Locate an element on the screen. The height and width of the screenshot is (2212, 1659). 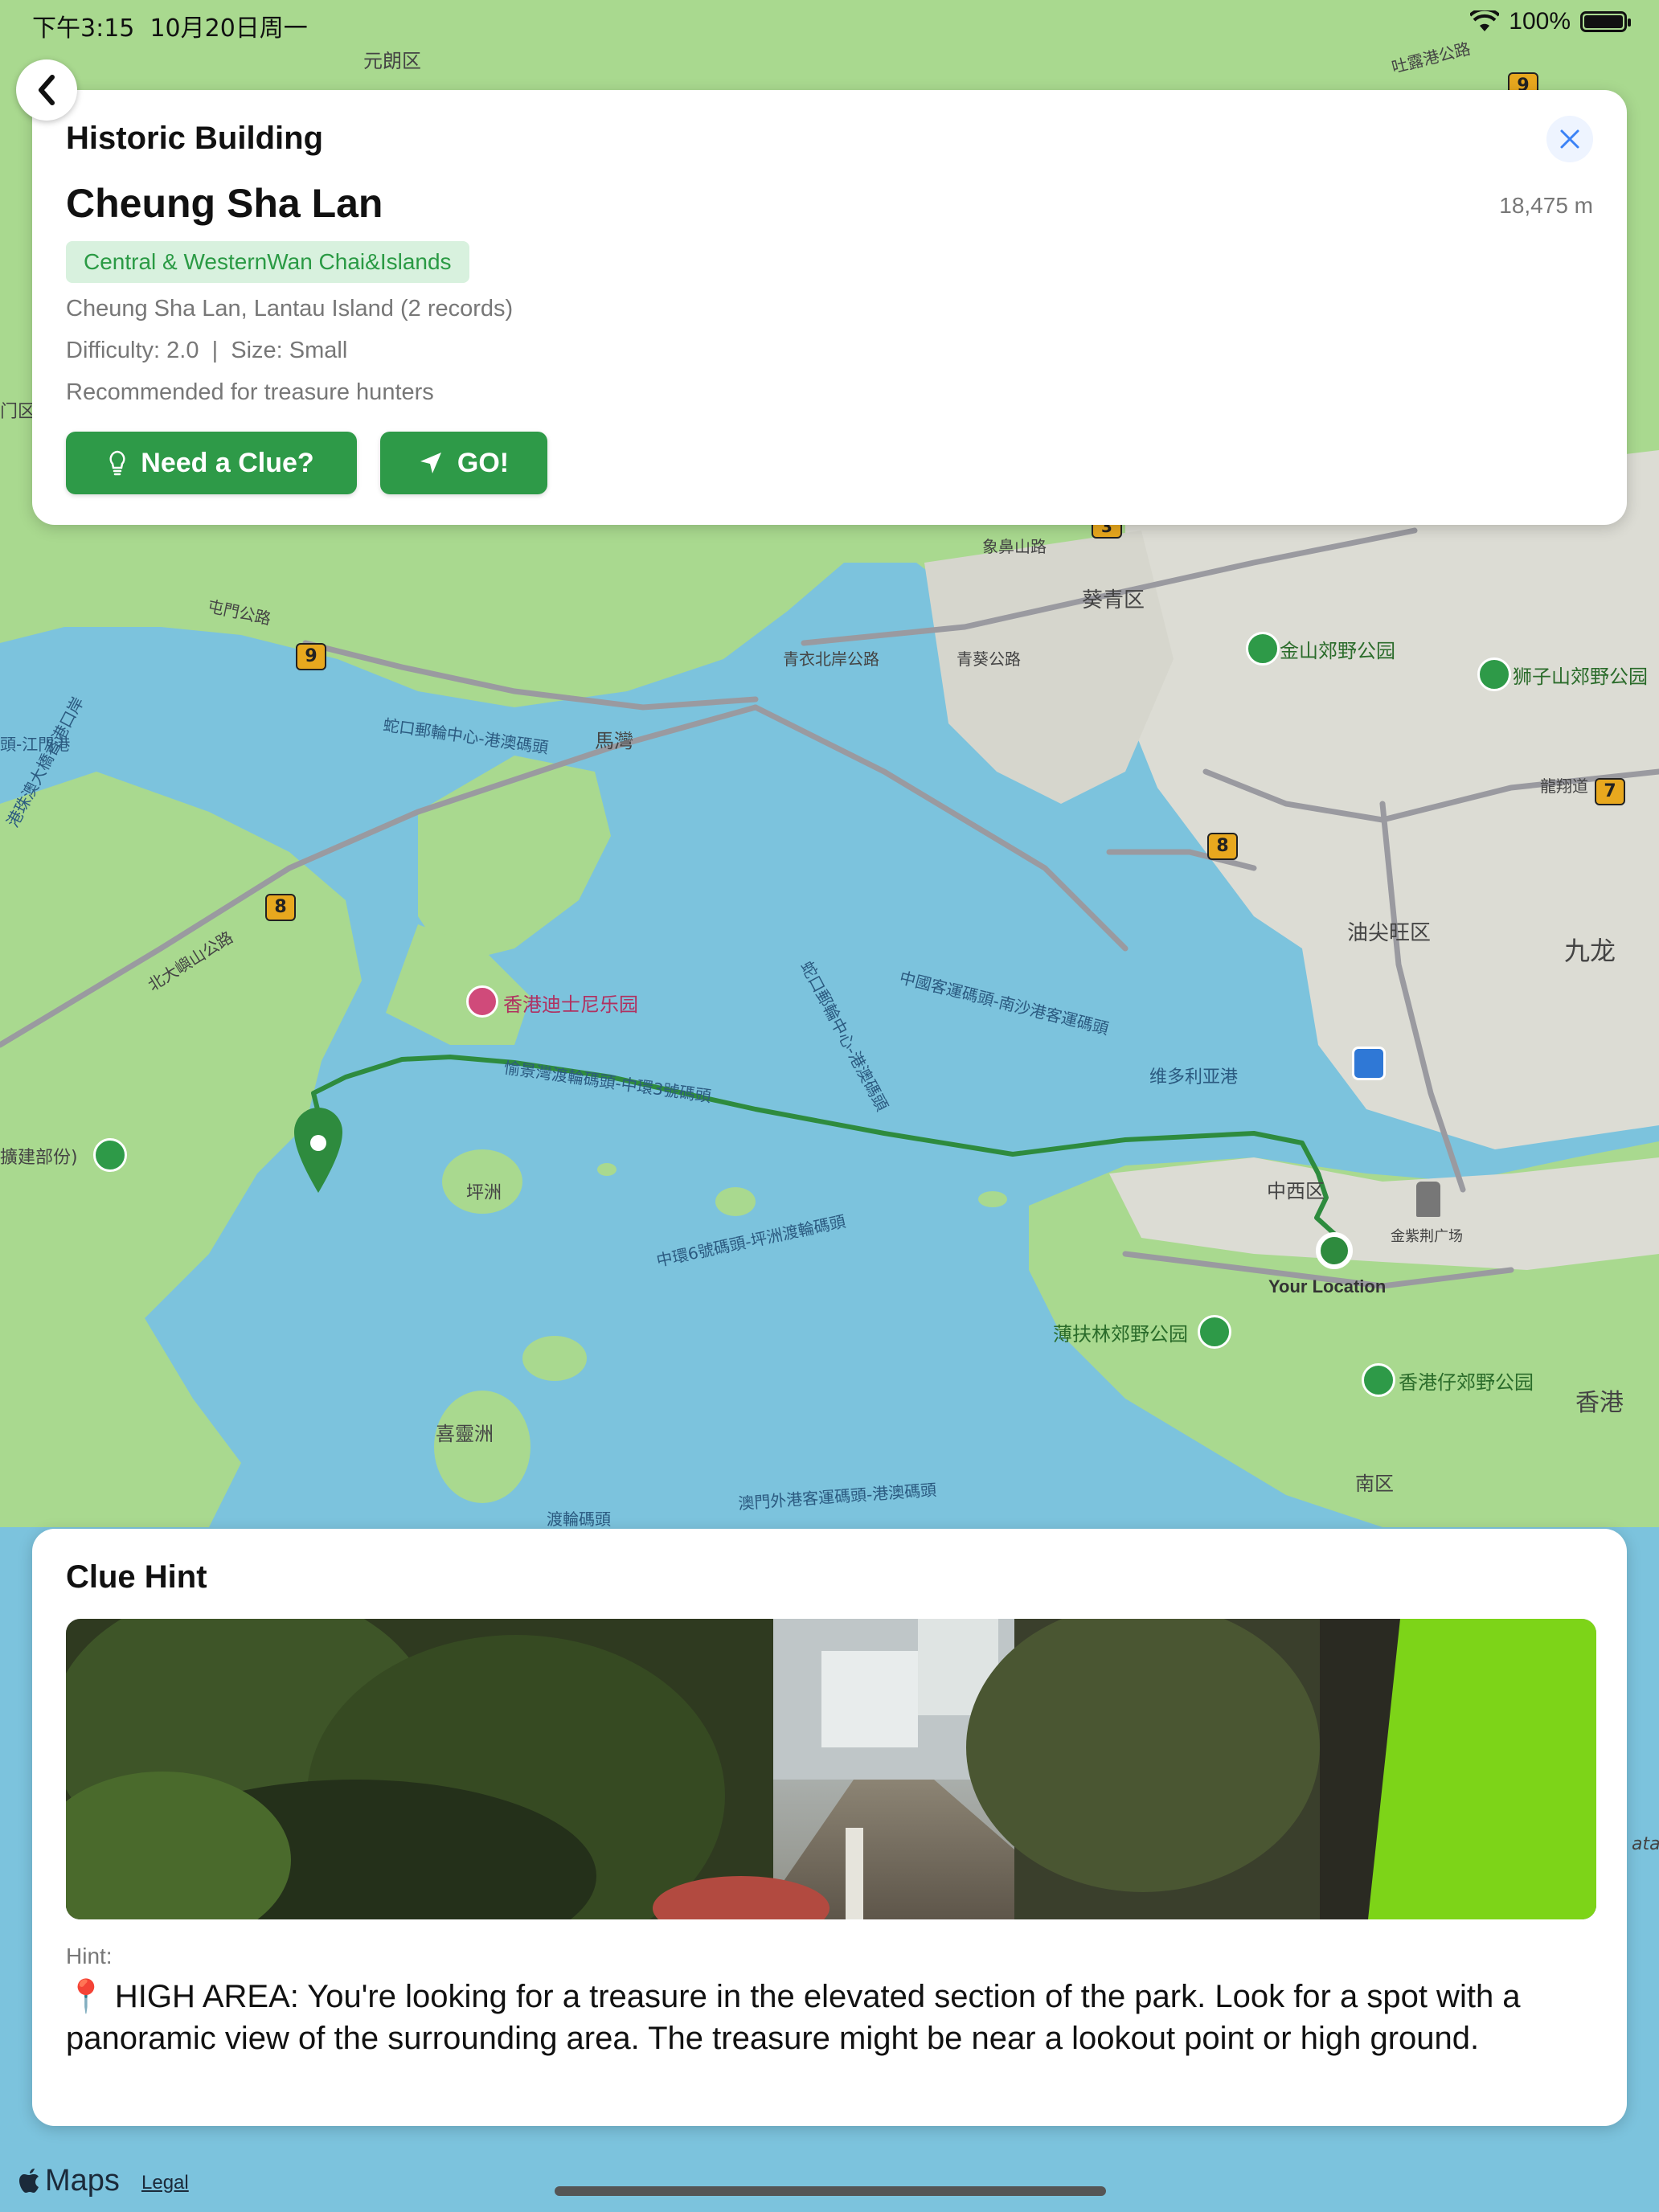
go-button: GO! is located at coordinates (464, 463).